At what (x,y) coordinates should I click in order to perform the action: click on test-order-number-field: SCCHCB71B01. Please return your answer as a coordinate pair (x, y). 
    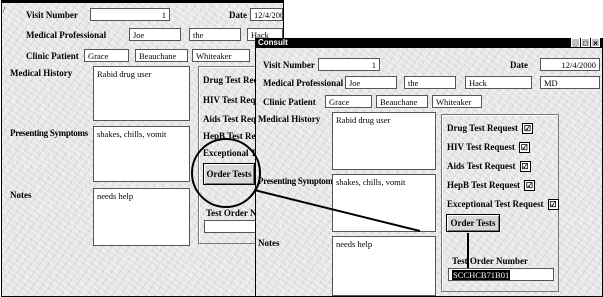
    Looking at the image, I should click on (501, 274).